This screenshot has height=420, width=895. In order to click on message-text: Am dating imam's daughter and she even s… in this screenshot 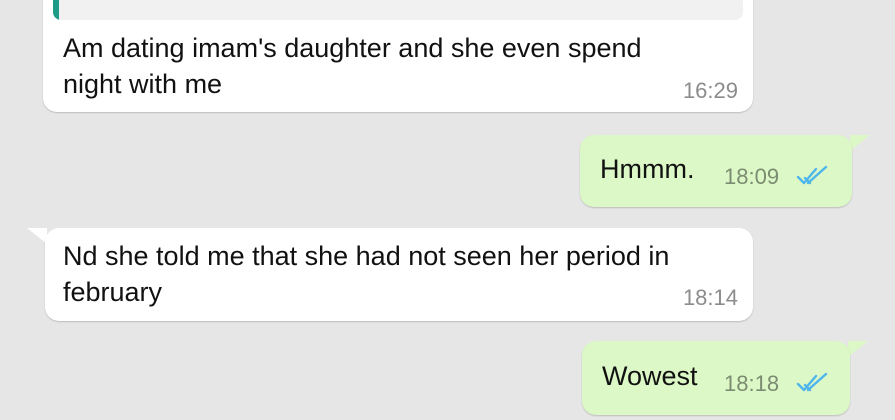, I will do `click(352, 66)`.